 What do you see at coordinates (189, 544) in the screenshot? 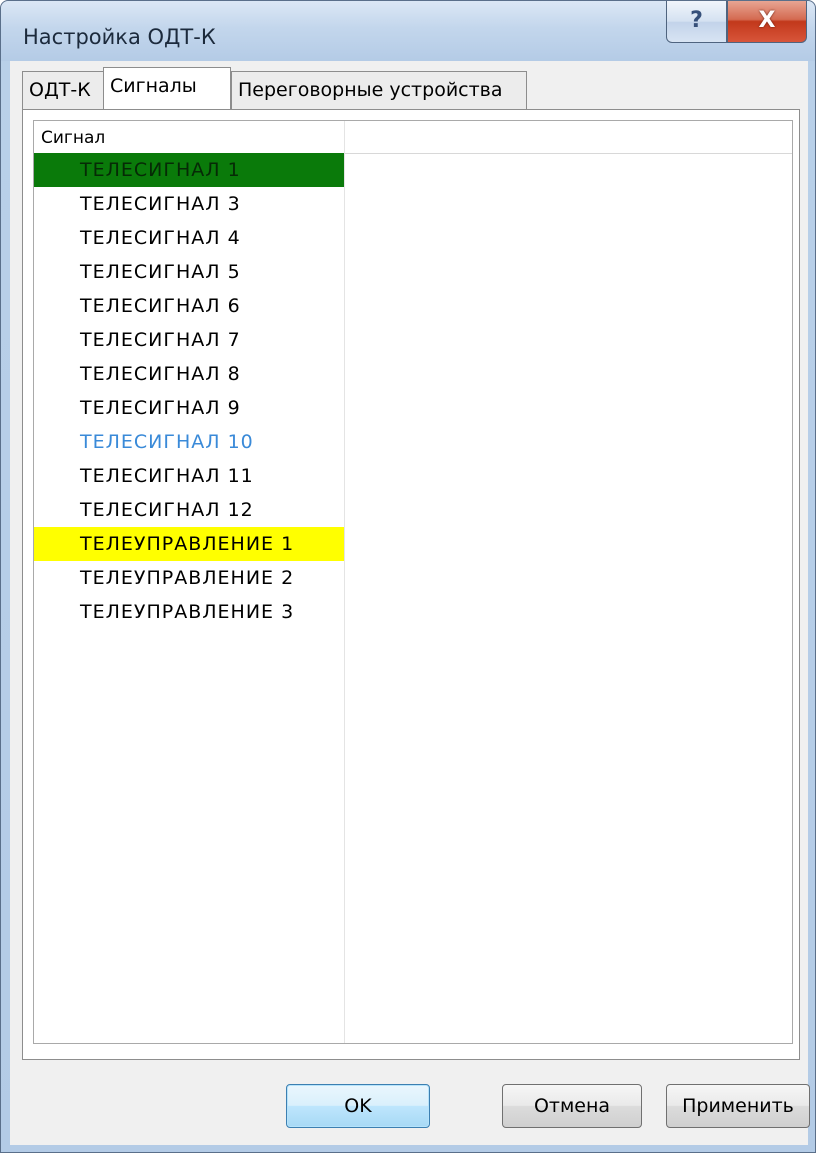
I see `list-item: ТЕЛЕУПРАВЛЕНИЕ 1` at bounding box center [189, 544].